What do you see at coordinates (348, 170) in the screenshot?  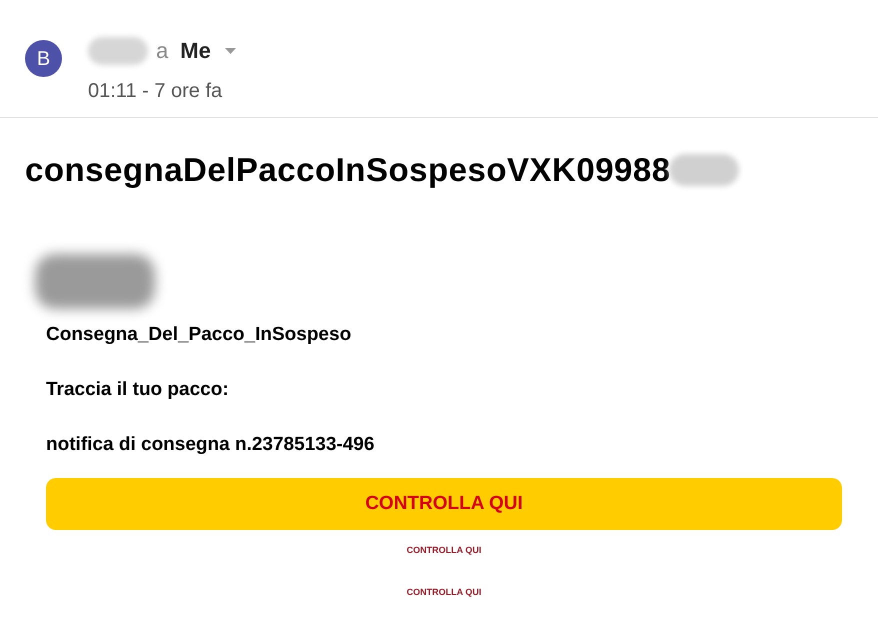 I see `email-subject: consegnaDelPaccoInSospesoVXK09988` at bounding box center [348, 170].